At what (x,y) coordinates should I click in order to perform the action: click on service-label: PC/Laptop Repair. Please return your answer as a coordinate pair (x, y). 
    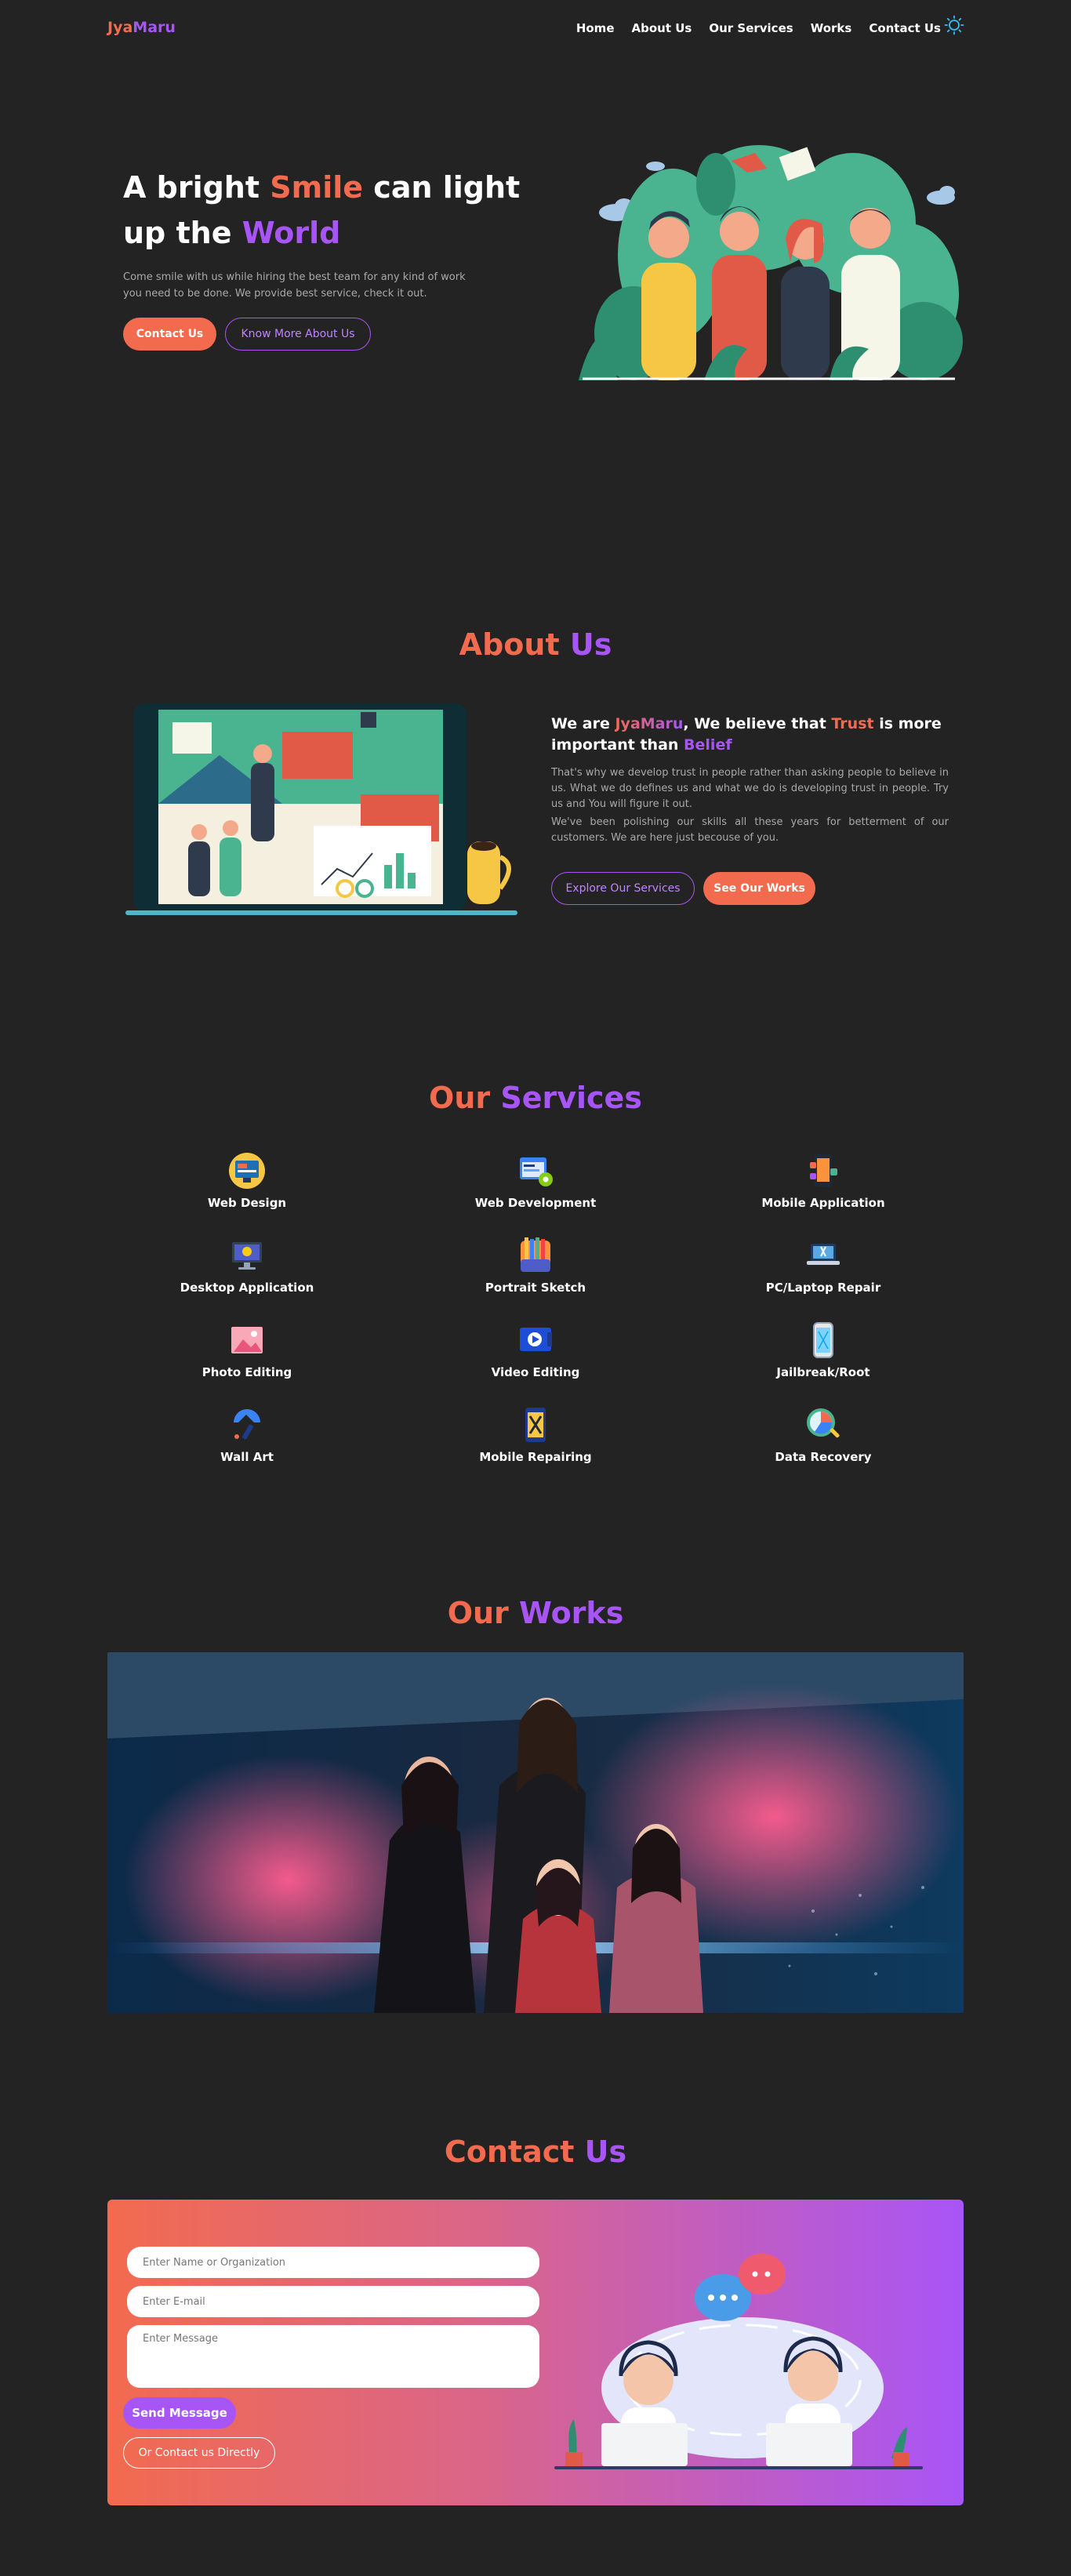
    Looking at the image, I should click on (823, 1288).